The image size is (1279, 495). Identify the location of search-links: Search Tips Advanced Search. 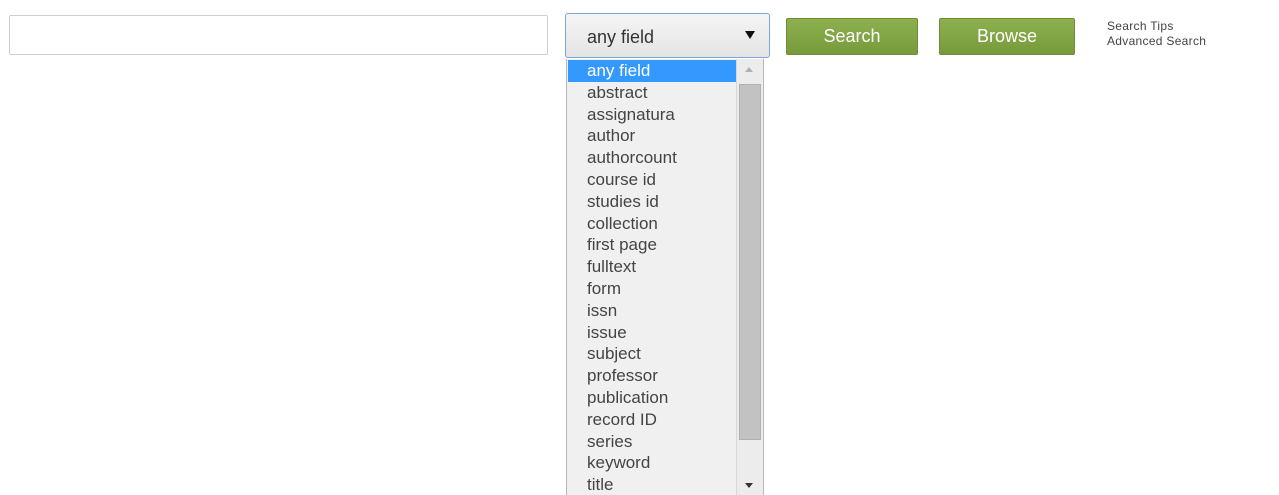
(1156, 34).